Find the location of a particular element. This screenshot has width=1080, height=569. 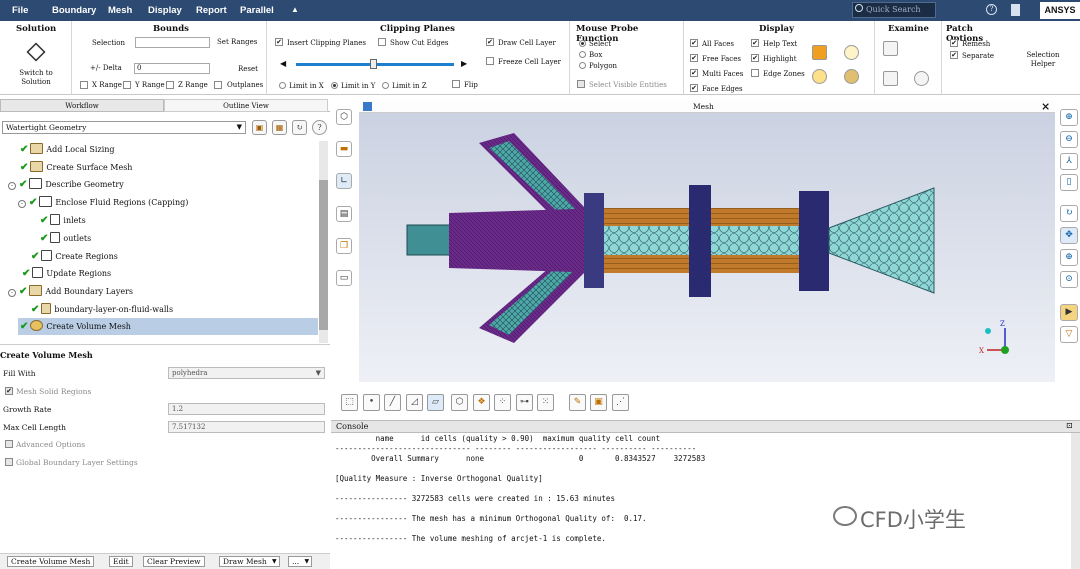

edit-button: Edit is located at coordinates (121, 561).